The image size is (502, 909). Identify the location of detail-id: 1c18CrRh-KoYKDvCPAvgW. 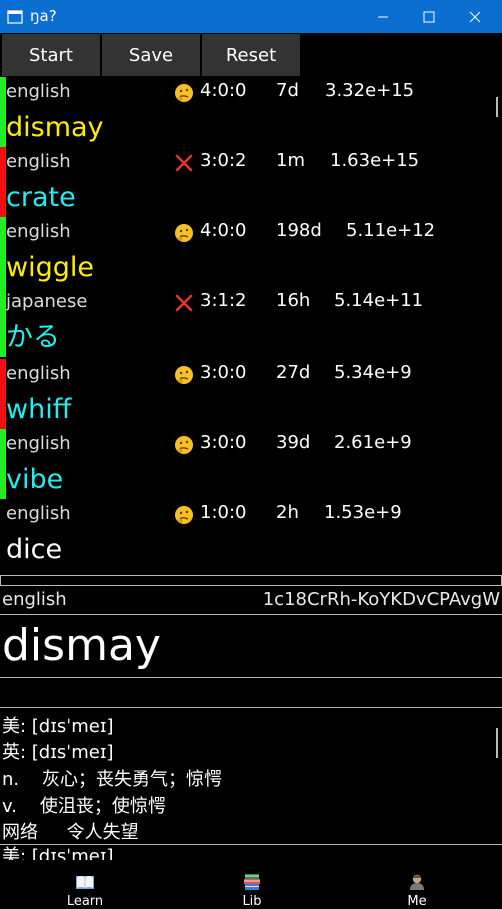
(381, 599).